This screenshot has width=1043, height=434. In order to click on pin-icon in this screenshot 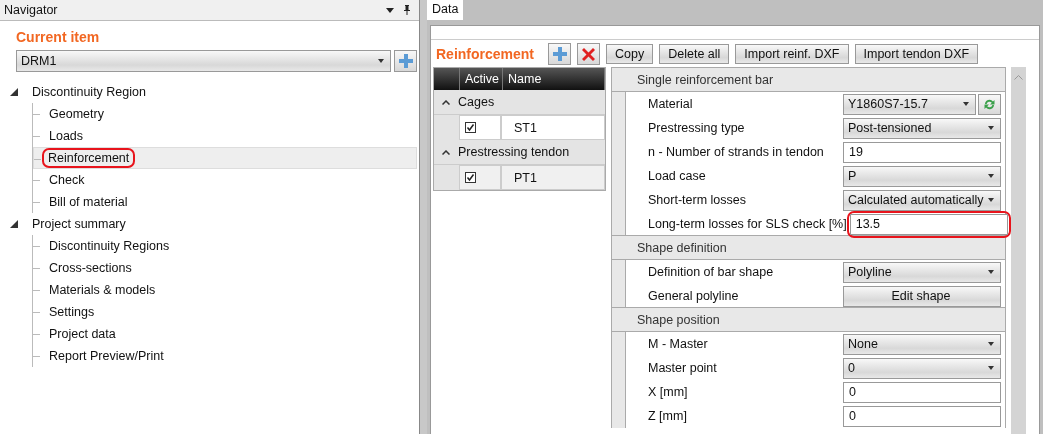, I will do `click(407, 10)`.